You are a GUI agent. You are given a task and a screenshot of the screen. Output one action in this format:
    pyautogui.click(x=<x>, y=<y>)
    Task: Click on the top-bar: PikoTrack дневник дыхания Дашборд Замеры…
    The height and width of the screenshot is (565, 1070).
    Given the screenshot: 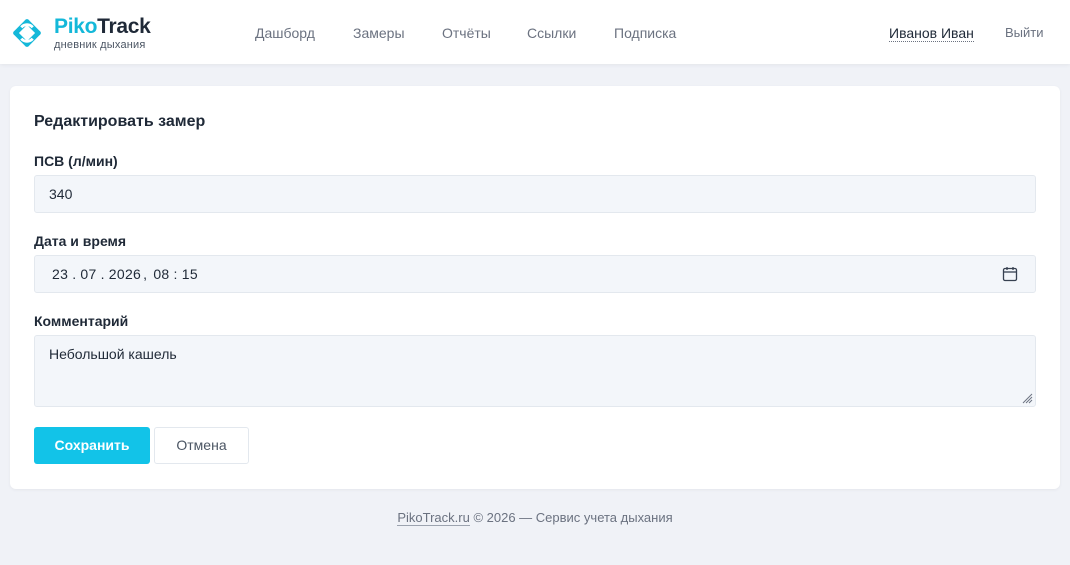 What is the action you would take?
    pyautogui.click(x=535, y=32)
    